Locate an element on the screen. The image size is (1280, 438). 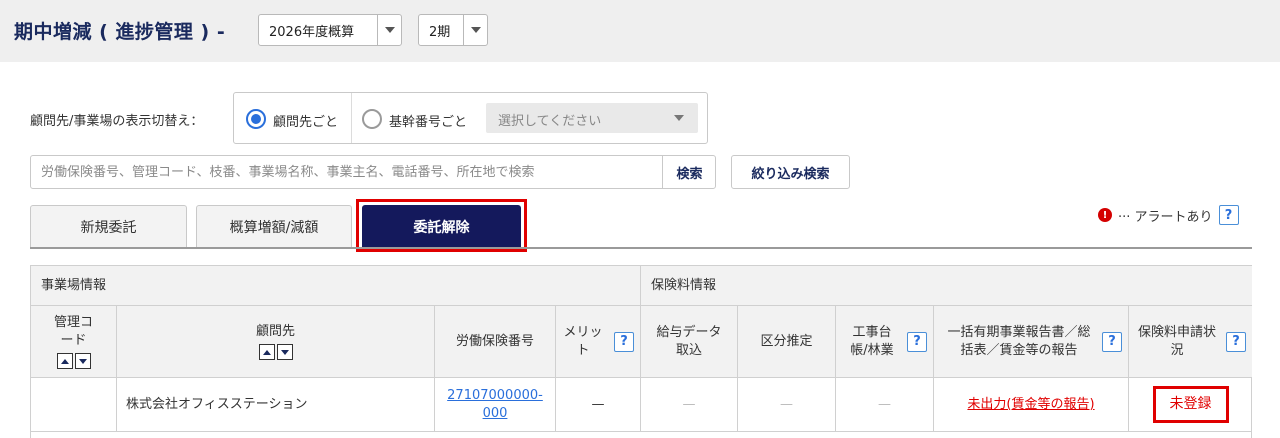
fiscal-year-select: 2026年度概算 is located at coordinates (330, 30).